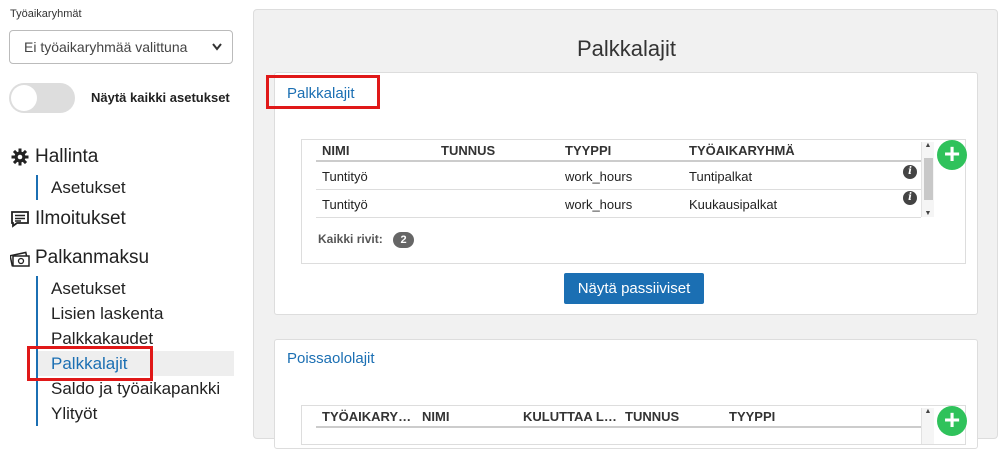 The height and width of the screenshot is (449, 999). I want to click on gear-icon, so click(20, 157).